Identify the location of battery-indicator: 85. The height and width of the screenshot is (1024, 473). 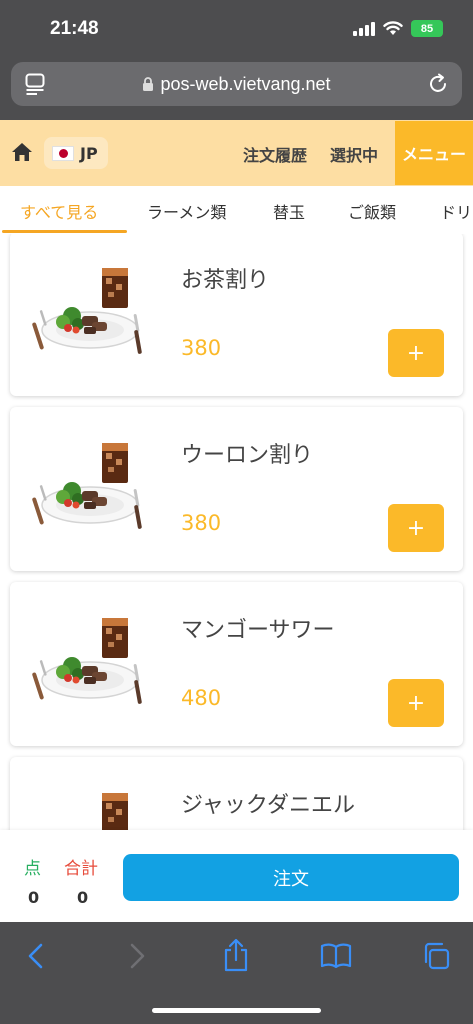
(427, 28).